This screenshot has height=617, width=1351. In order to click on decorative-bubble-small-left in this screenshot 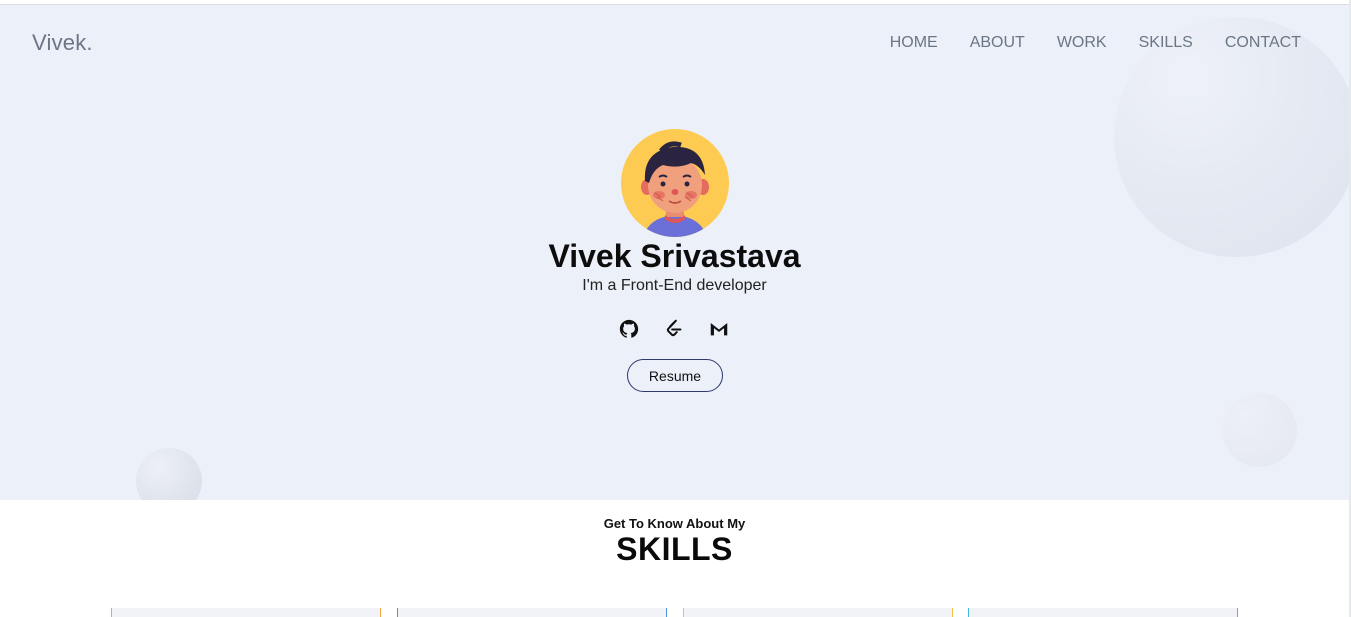, I will do `click(169, 474)`.